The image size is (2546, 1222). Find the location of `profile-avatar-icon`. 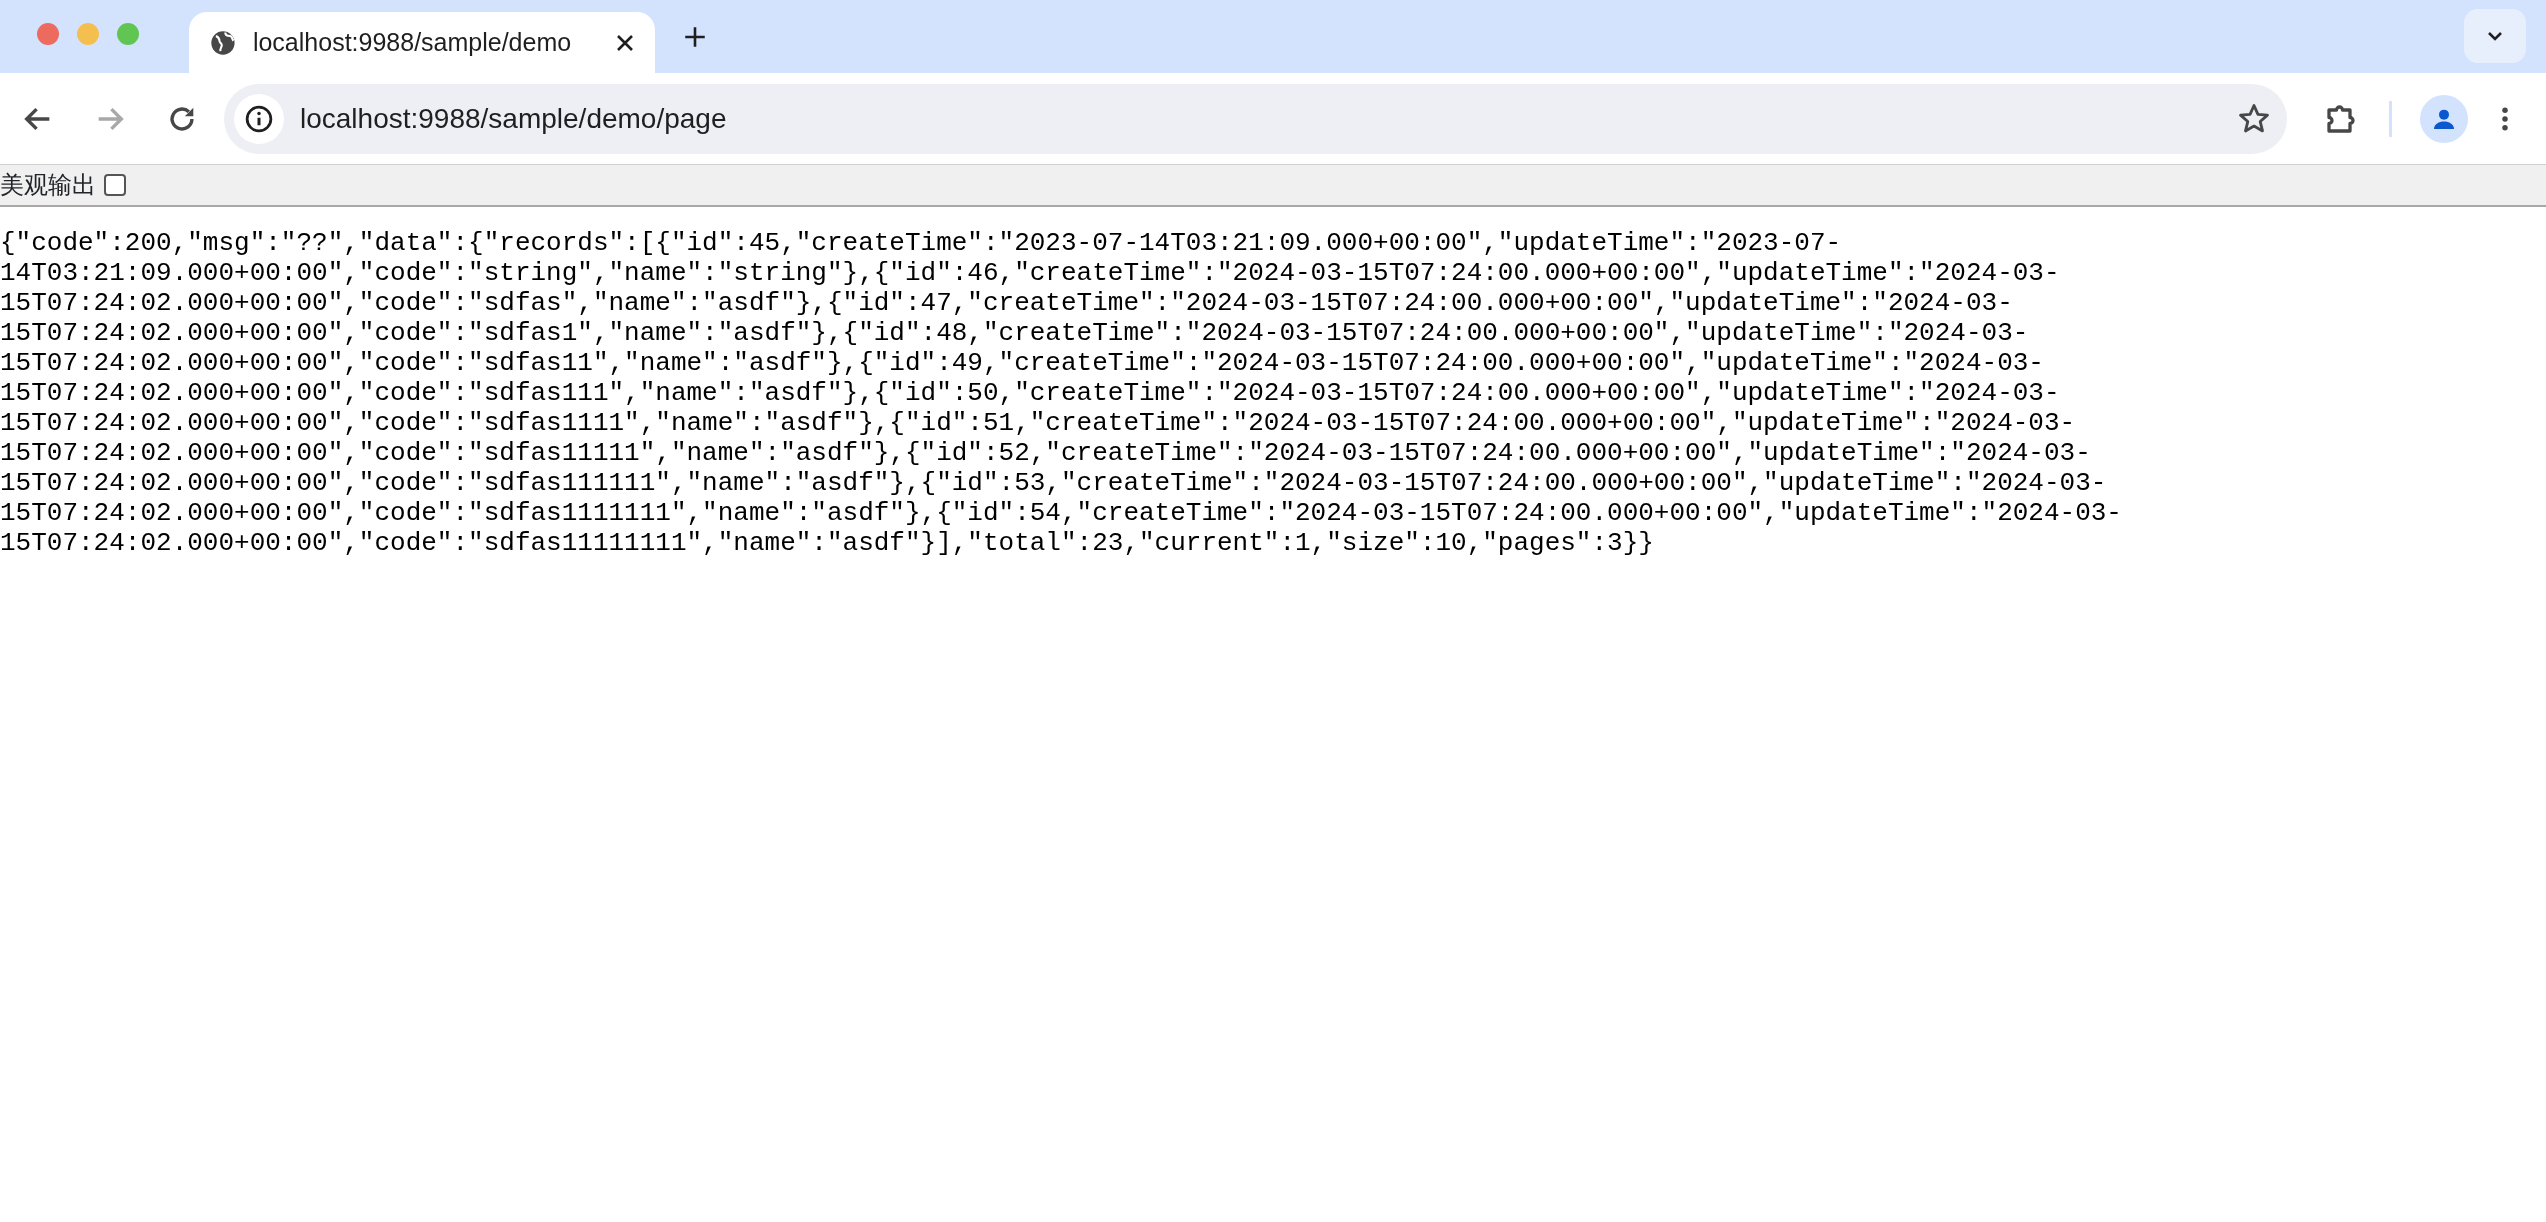

profile-avatar-icon is located at coordinates (2444, 118).